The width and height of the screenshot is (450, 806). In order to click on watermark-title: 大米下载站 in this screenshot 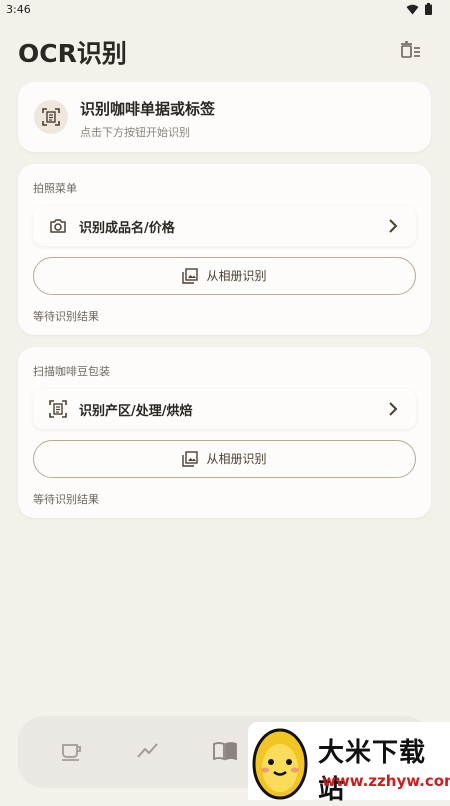, I will do `click(372, 771)`.